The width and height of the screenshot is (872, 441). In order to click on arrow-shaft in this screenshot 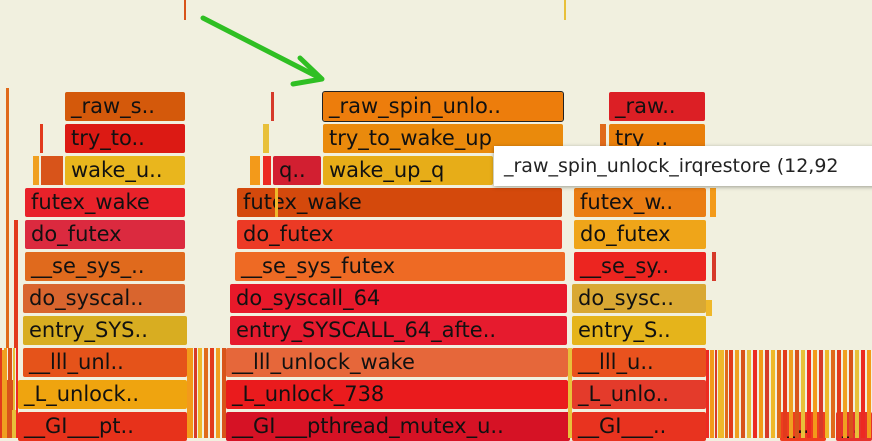, I will do `click(260, 47)`.